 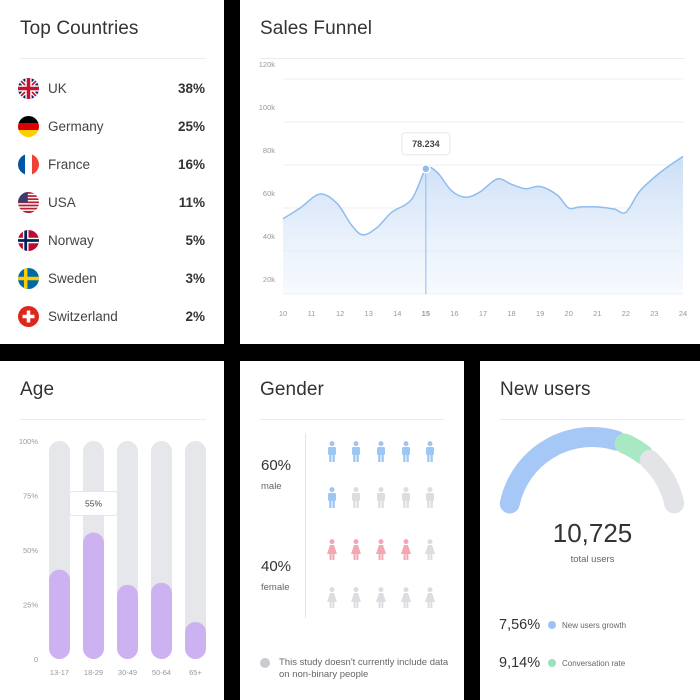 What do you see at coordinates (594, 663) in the screenshot?
I see `stat-label: Conversation rate` at bounding box center [594, 663].